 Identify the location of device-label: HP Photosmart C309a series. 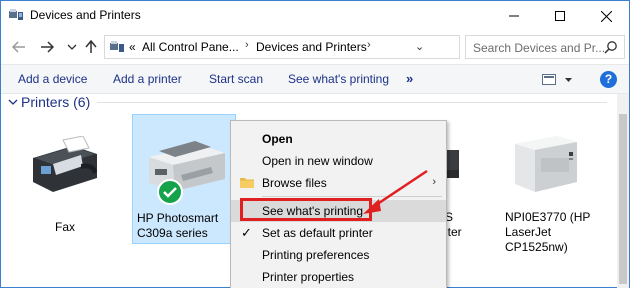
(178, 225).